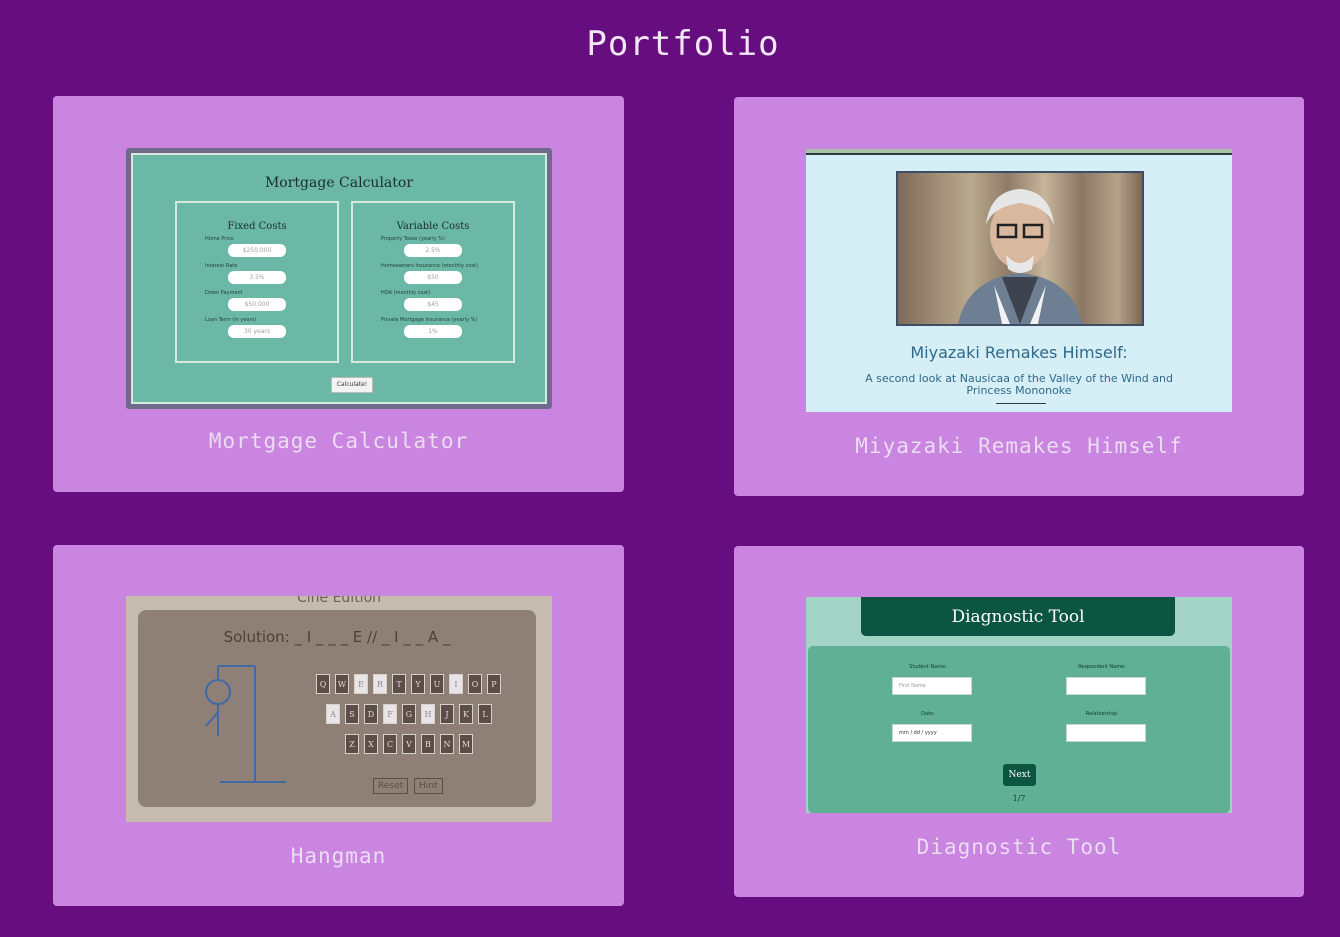  I want to click on student-name-field: First Name, so click(932, 686).